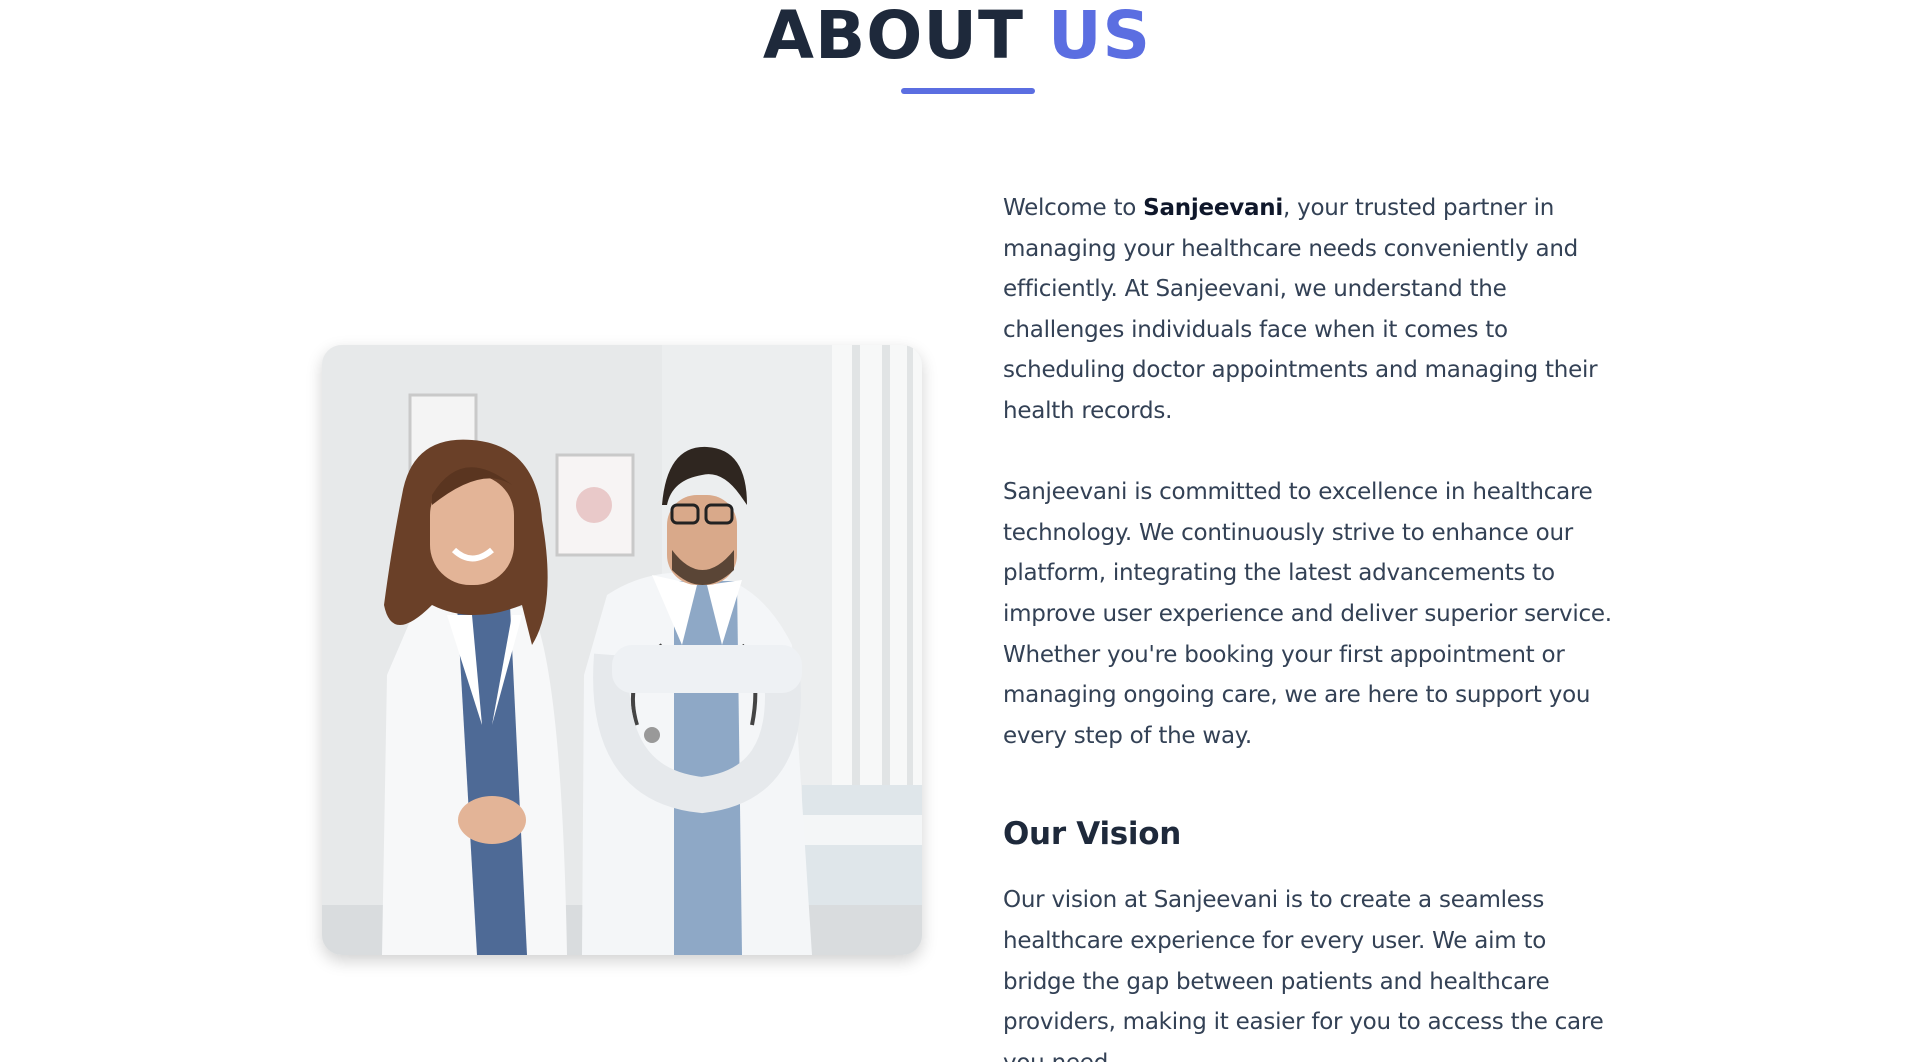 The image size is (1914, 1062). Describe the element at coordinates (1213, 208) in the screenshot. I see `brand-name: Sanjeevani` at that location.